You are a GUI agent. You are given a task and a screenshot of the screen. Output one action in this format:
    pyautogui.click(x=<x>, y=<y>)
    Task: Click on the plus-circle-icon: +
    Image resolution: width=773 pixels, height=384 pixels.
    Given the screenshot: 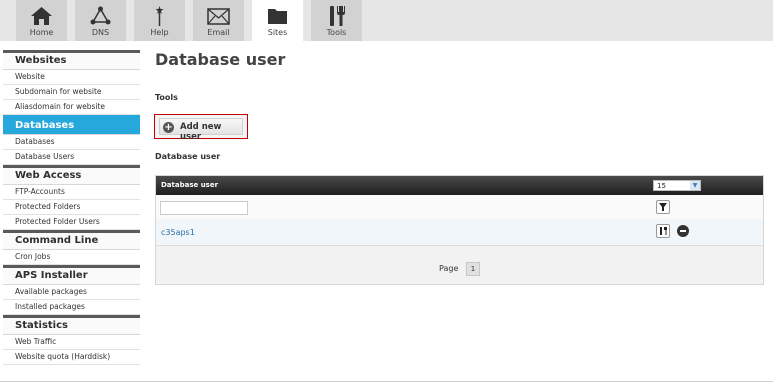 What is the action you would take?
    pyautogui.click(x=168, y=127)
    